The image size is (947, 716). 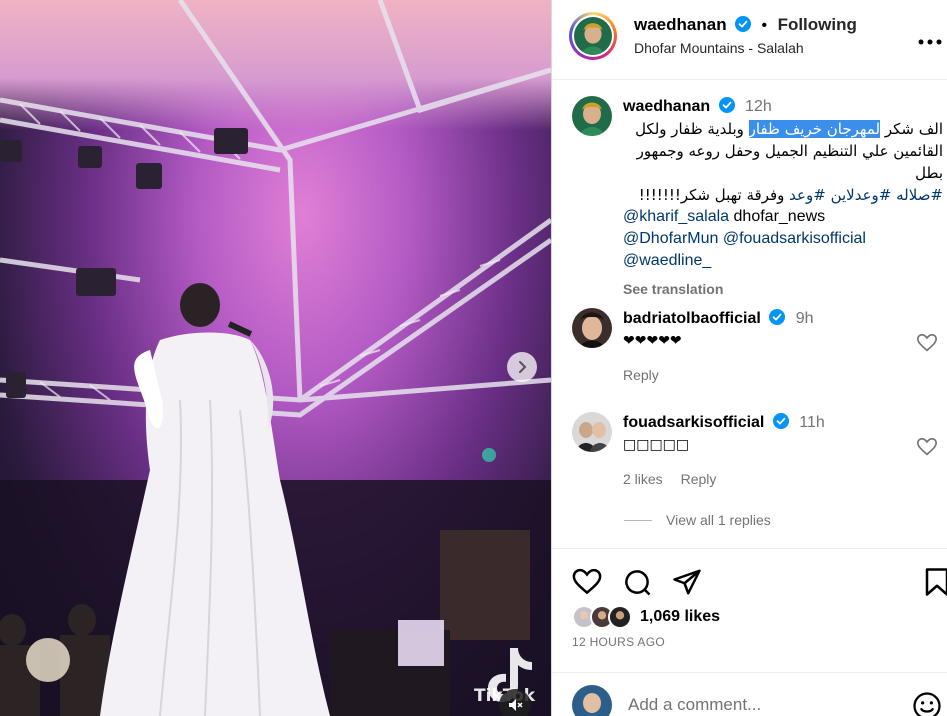 I want to click on comment-username: fouadsarkisofficial, so click(x=693, y=422).